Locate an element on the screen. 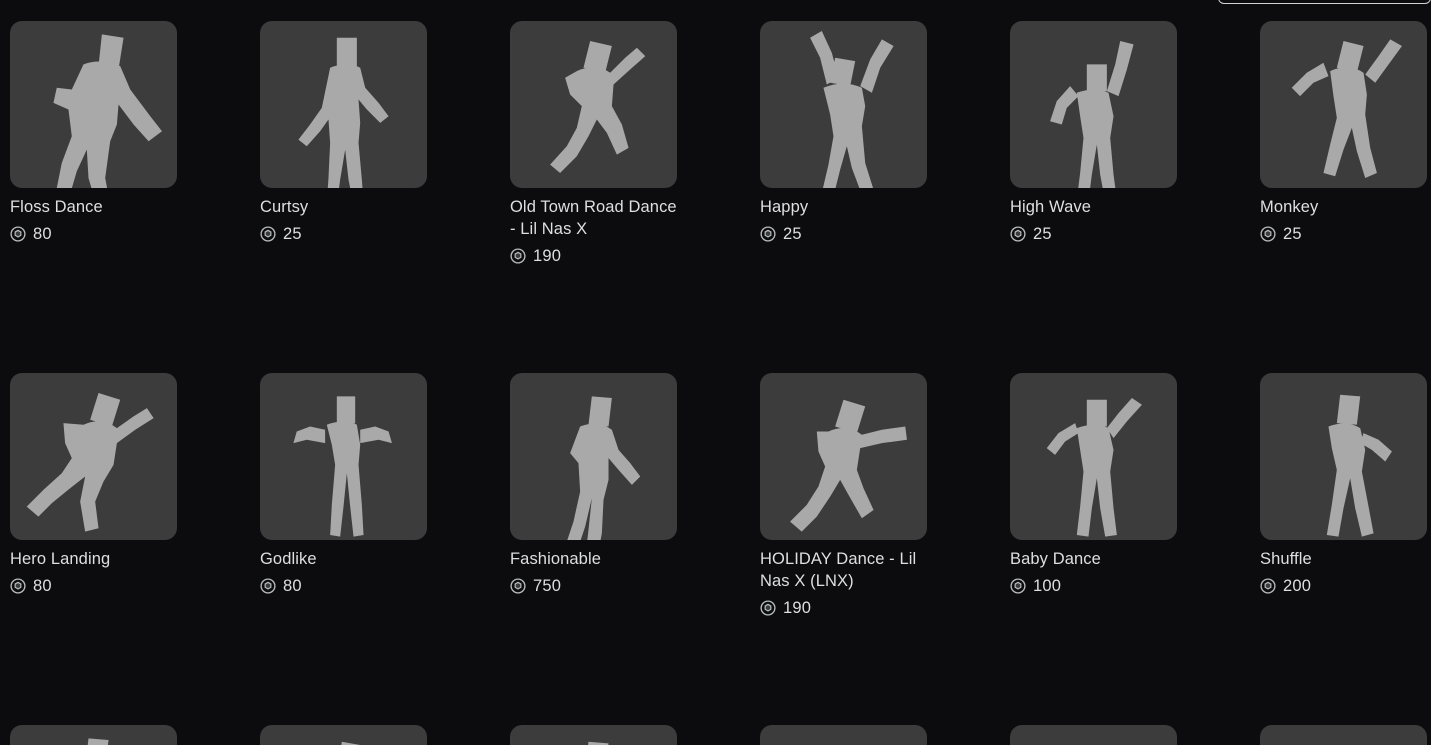 This screenshot has height=745, width=1431. emote-price-row: 100 is located at coordinates (1093, 586).